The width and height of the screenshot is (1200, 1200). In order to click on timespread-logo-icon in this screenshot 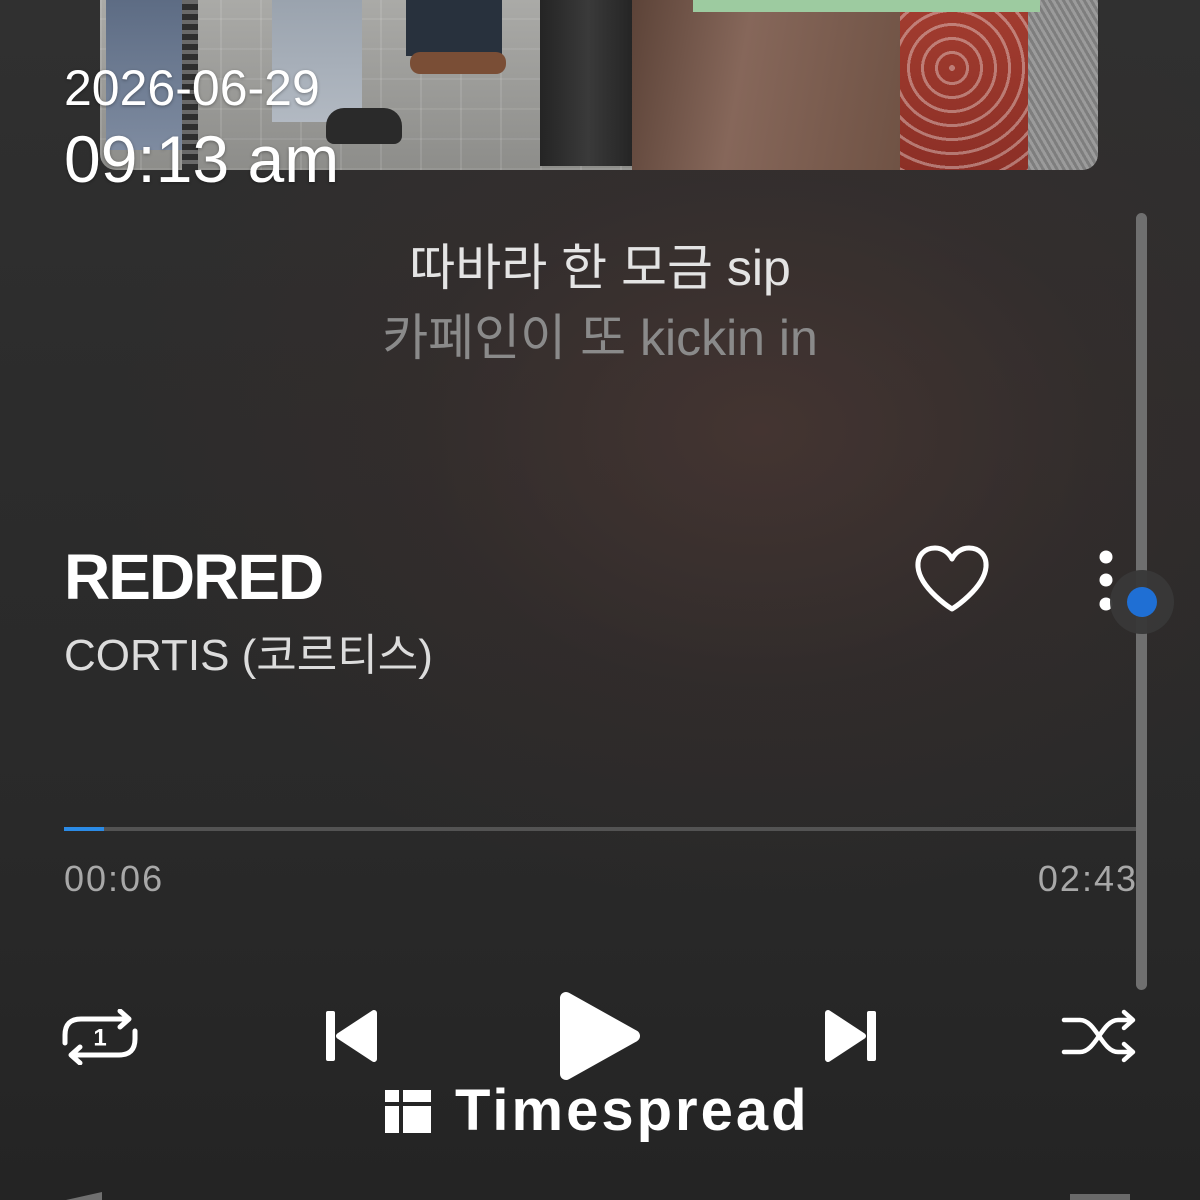, I will do `click(408, 1111)`.